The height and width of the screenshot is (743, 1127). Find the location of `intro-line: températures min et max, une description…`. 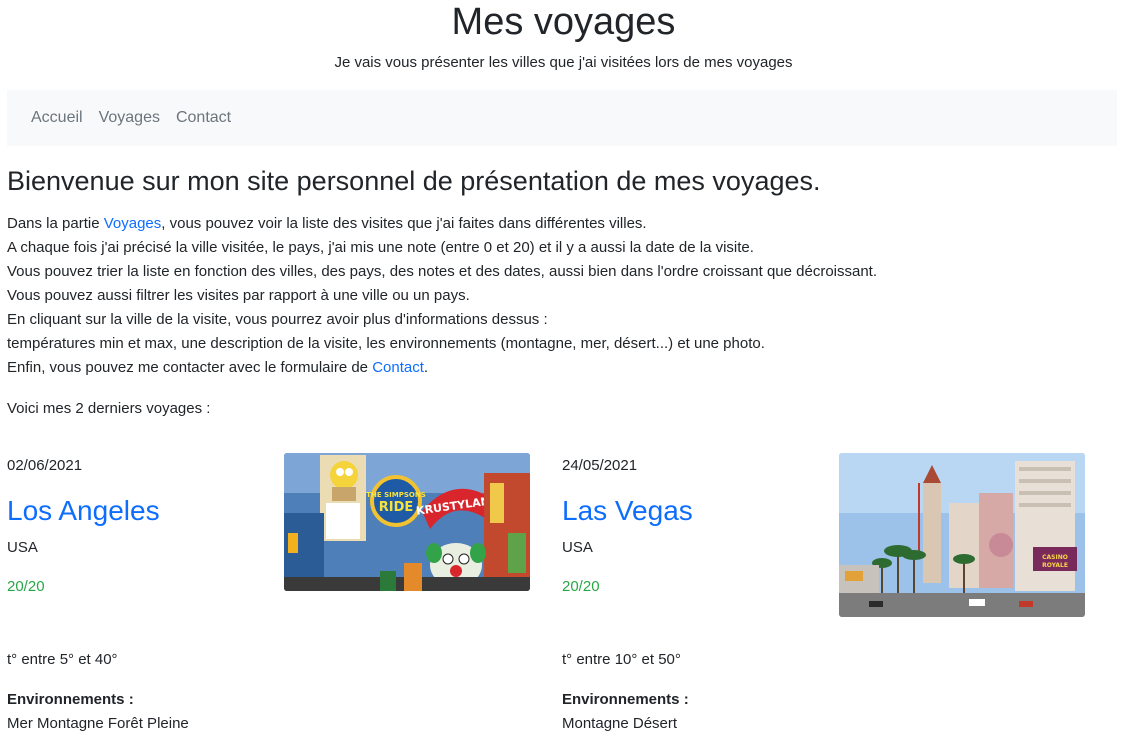

intro-line: températures min et max, une description… is located at coordinates (386, 343).